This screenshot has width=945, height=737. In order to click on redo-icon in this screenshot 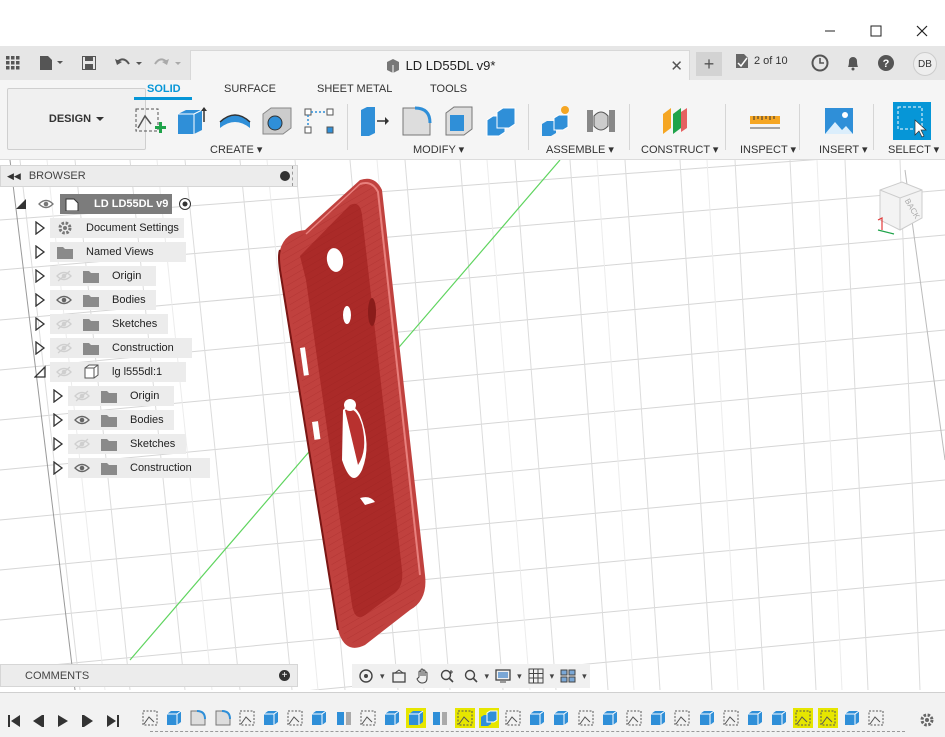, I will do `click(168, 63)`.